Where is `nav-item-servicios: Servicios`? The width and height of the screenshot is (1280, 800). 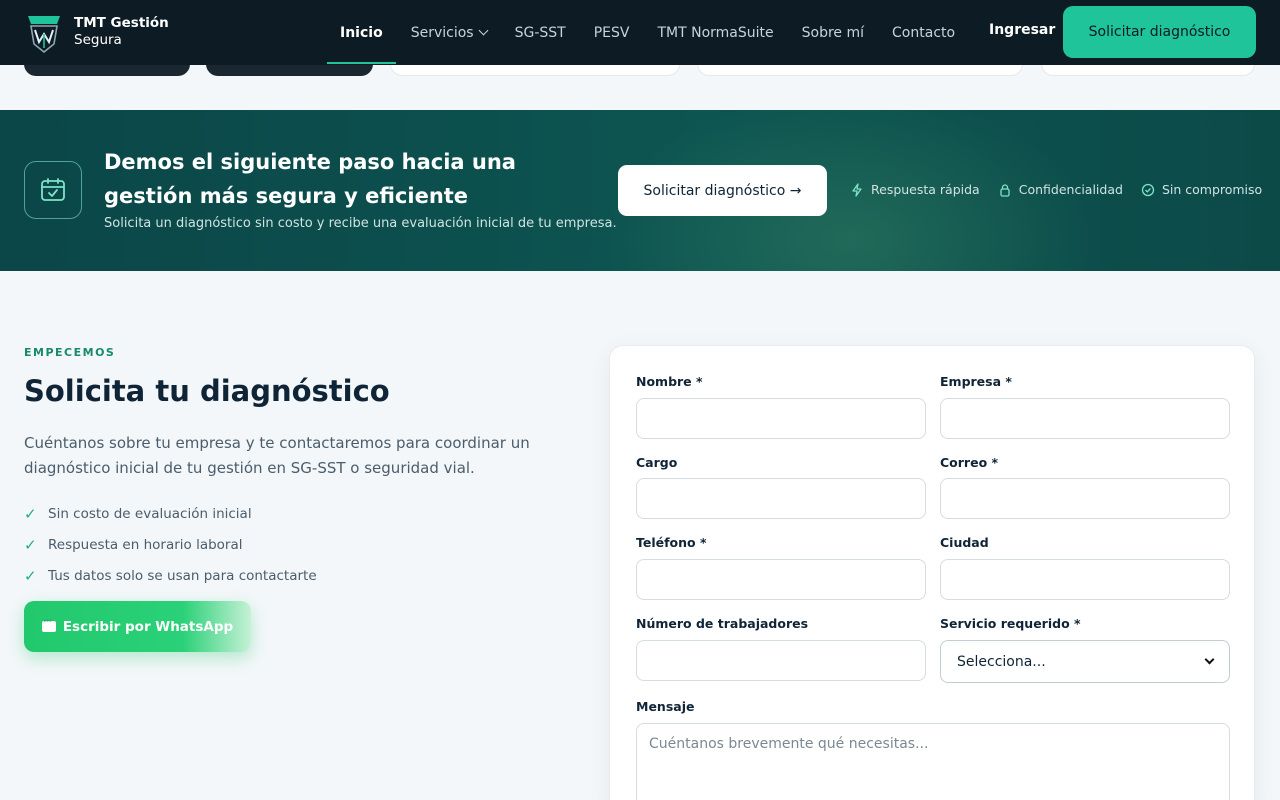
nav-item-servicios: Servicios is located at coordinates (449, 32).